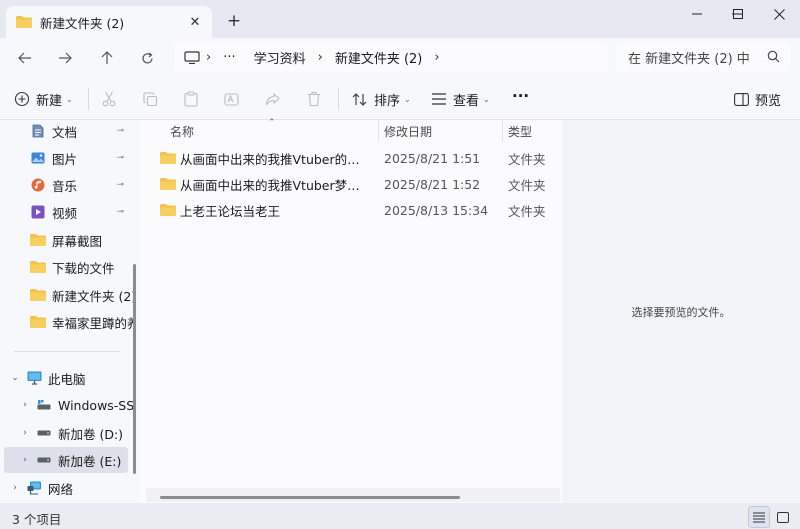 The width and height of the screenshot is (800, 529). I want to click on copy-icon, so click(150, 98).